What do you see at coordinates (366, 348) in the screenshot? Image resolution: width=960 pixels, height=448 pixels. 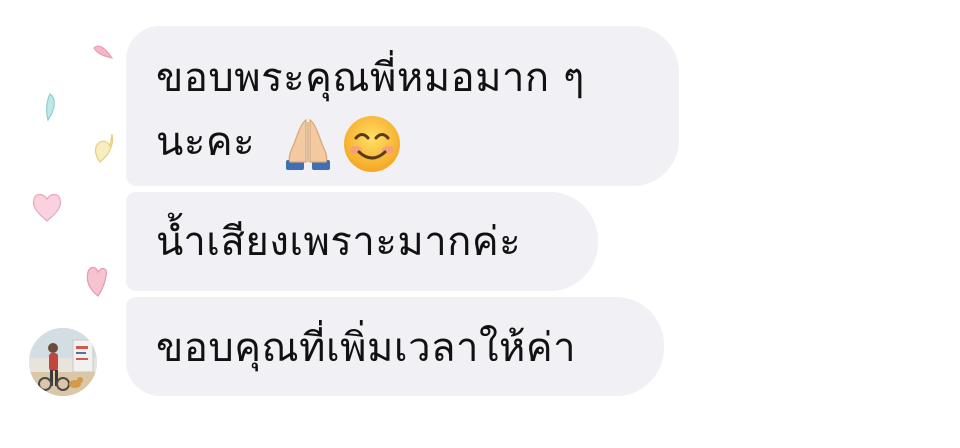 I see `message-text: ขอบคุณที่เพิ่มเวลาให้ค่า` at bounding box center [366, 348].